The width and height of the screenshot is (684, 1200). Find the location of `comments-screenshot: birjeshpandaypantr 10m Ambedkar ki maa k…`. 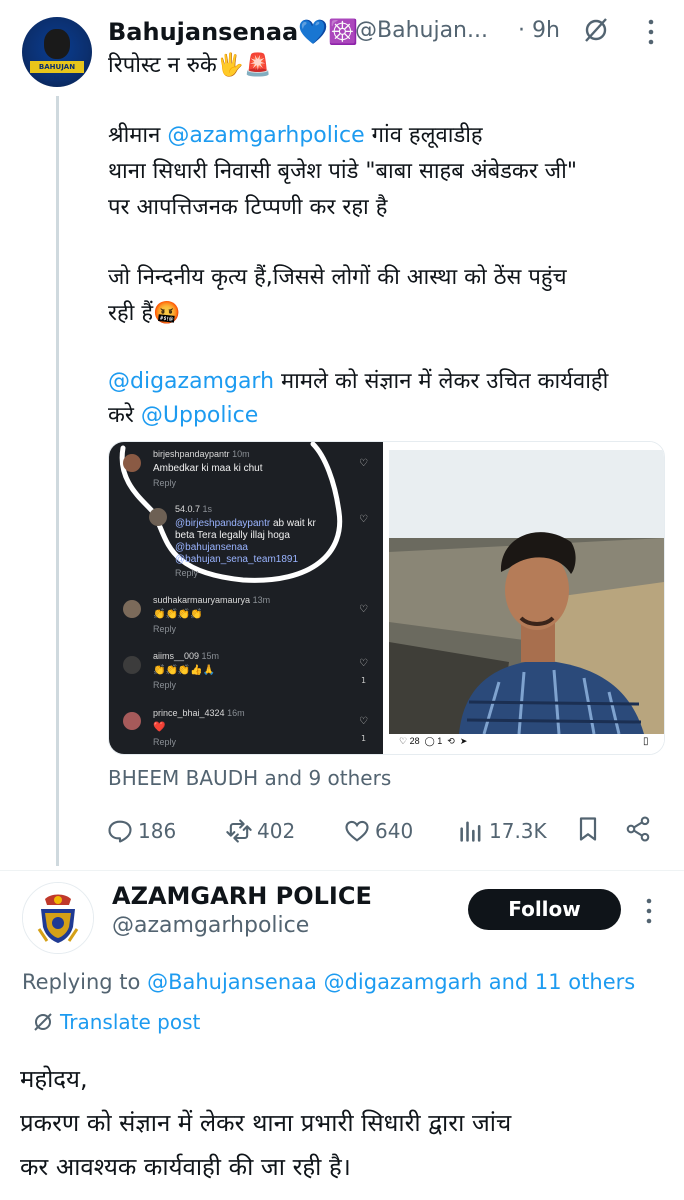

comments-screenshot: birjeshpandaypantr 10m Ambedkar ki maa k… is located at coordinates (246, 598).